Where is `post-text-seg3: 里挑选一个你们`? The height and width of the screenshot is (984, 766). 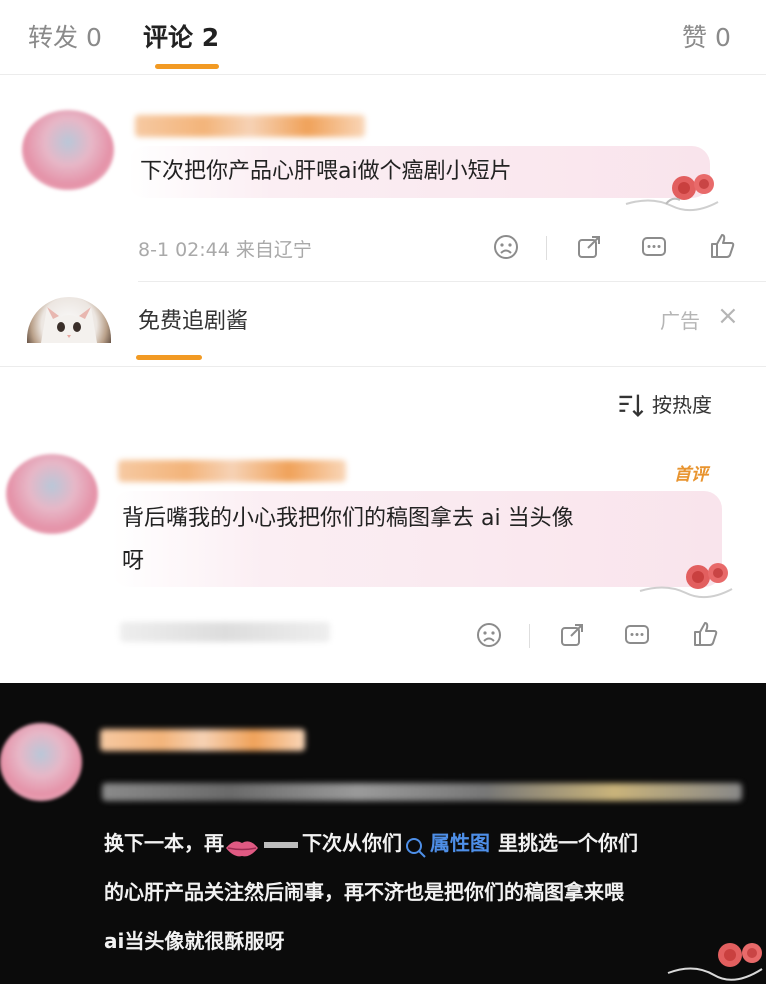 post-text-seg3: 里挑选一个你们 is located at coordinates (568, 843).